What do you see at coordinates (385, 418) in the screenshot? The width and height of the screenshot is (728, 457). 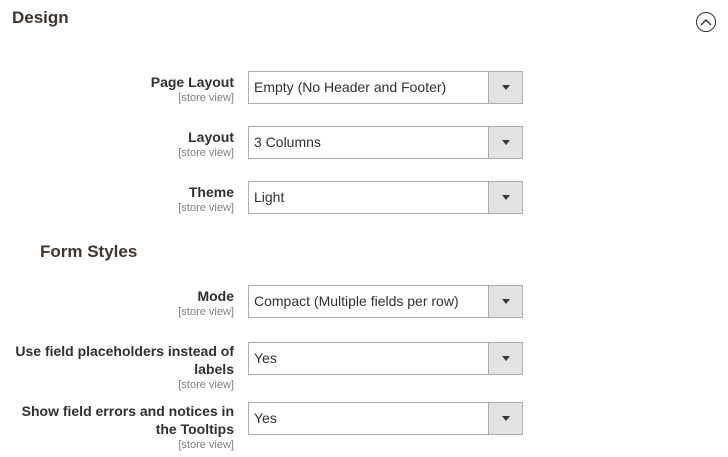 I see `show-errors-select: Yes` at bounding box center [385, 418].